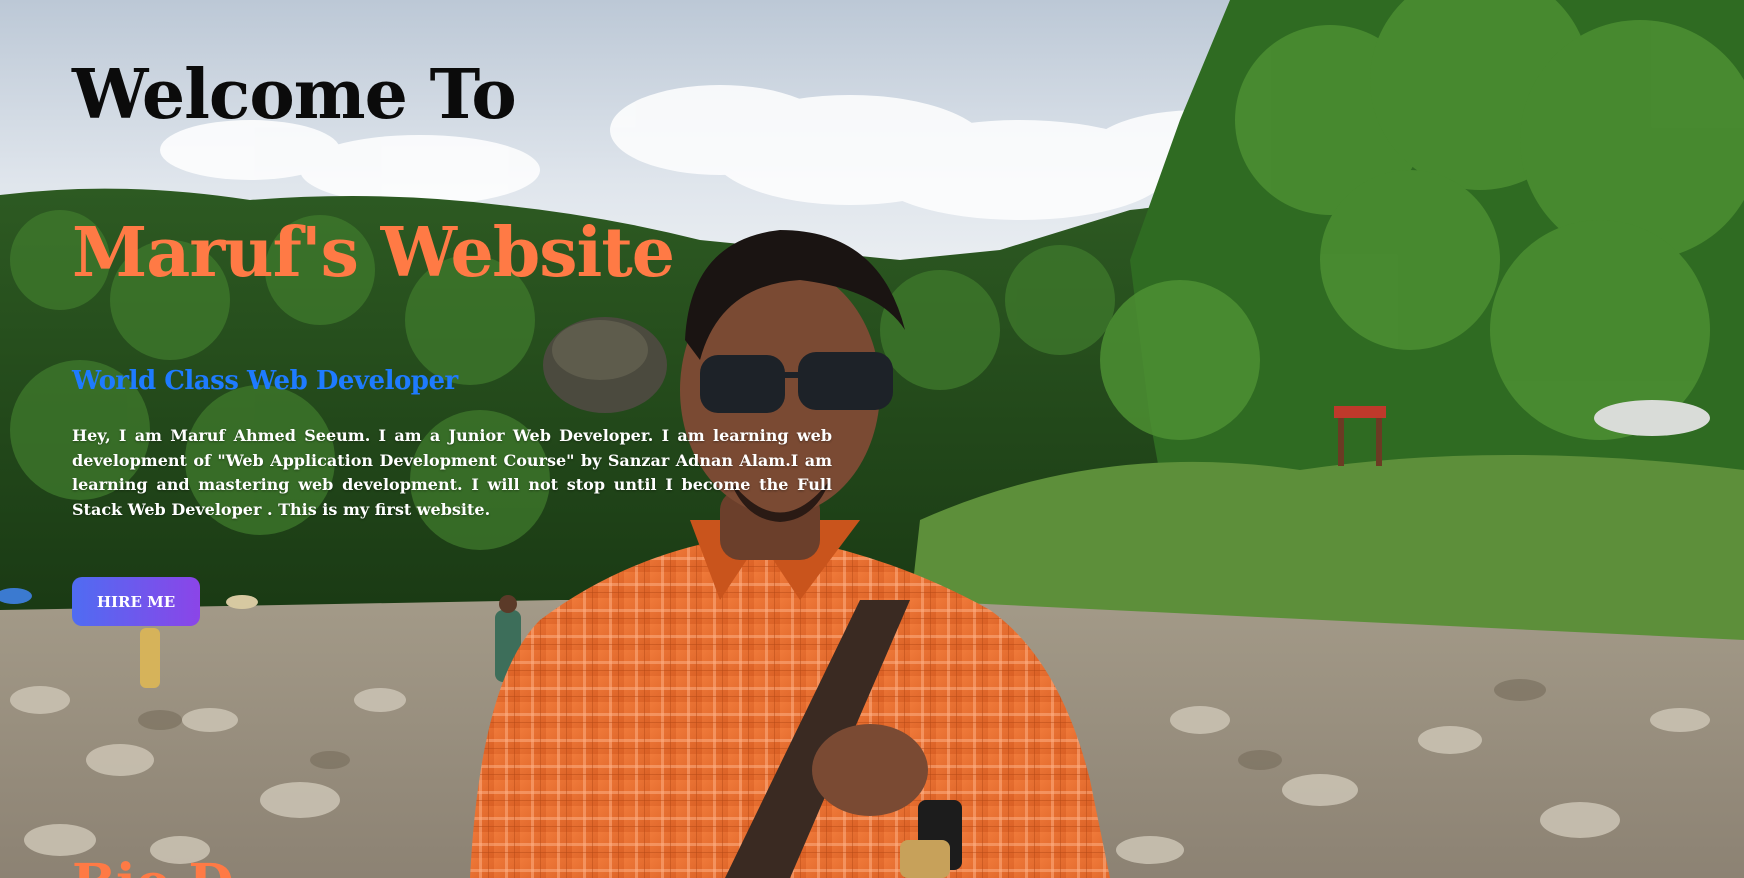  I want to click on hire-me-button: HIRE ME, so click(136, 601).